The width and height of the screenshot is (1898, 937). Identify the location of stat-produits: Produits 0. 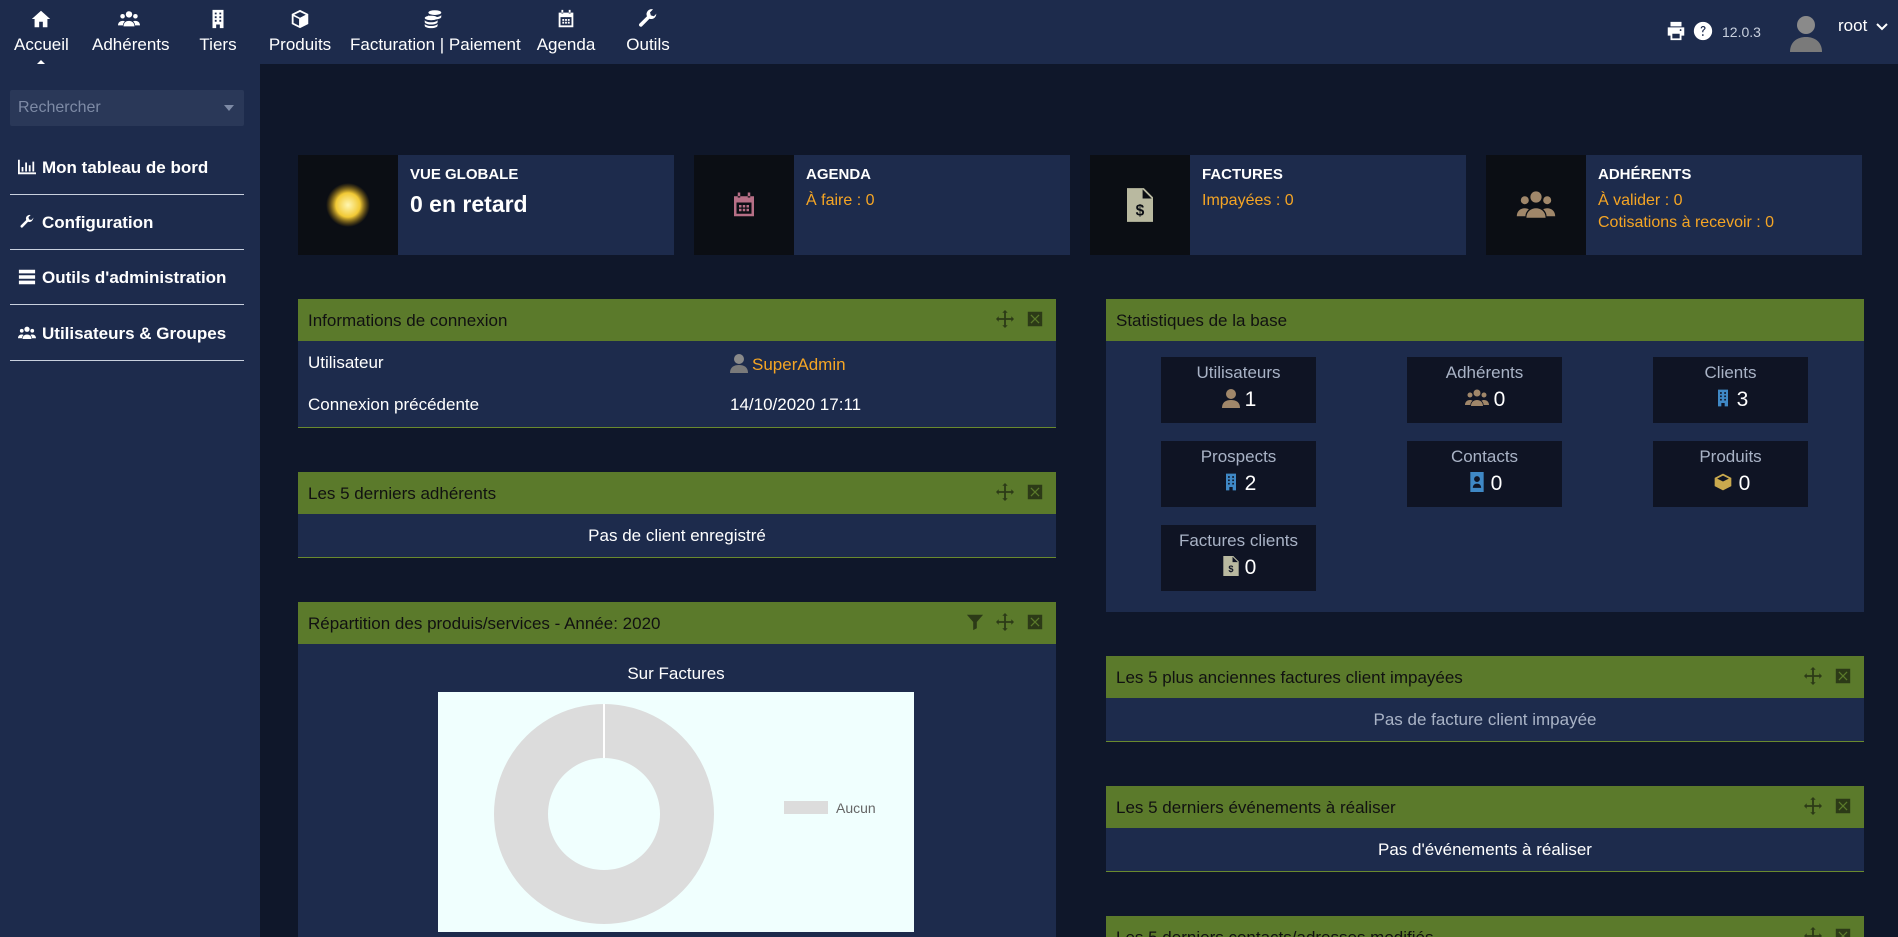
(1730, 474).